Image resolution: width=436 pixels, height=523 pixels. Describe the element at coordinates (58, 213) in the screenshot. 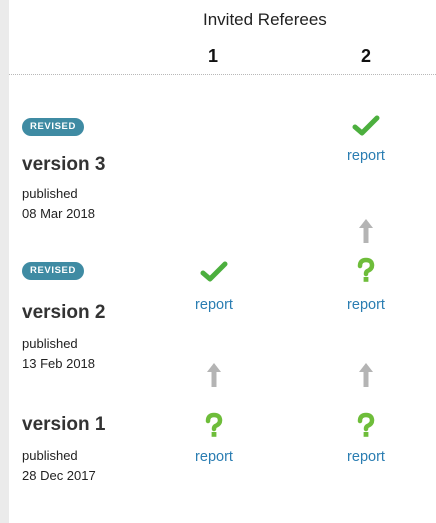

I see `version-3-published-date: 08 Mar 2018` at that location.